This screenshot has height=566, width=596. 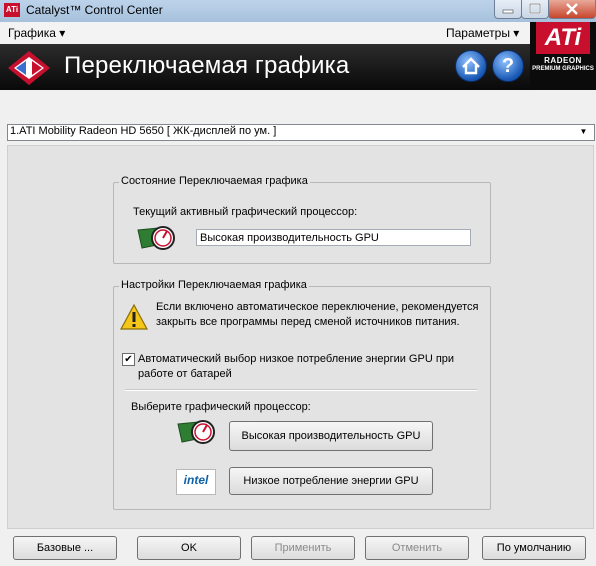 I want to click on close-button, so click(x=572, y=9).